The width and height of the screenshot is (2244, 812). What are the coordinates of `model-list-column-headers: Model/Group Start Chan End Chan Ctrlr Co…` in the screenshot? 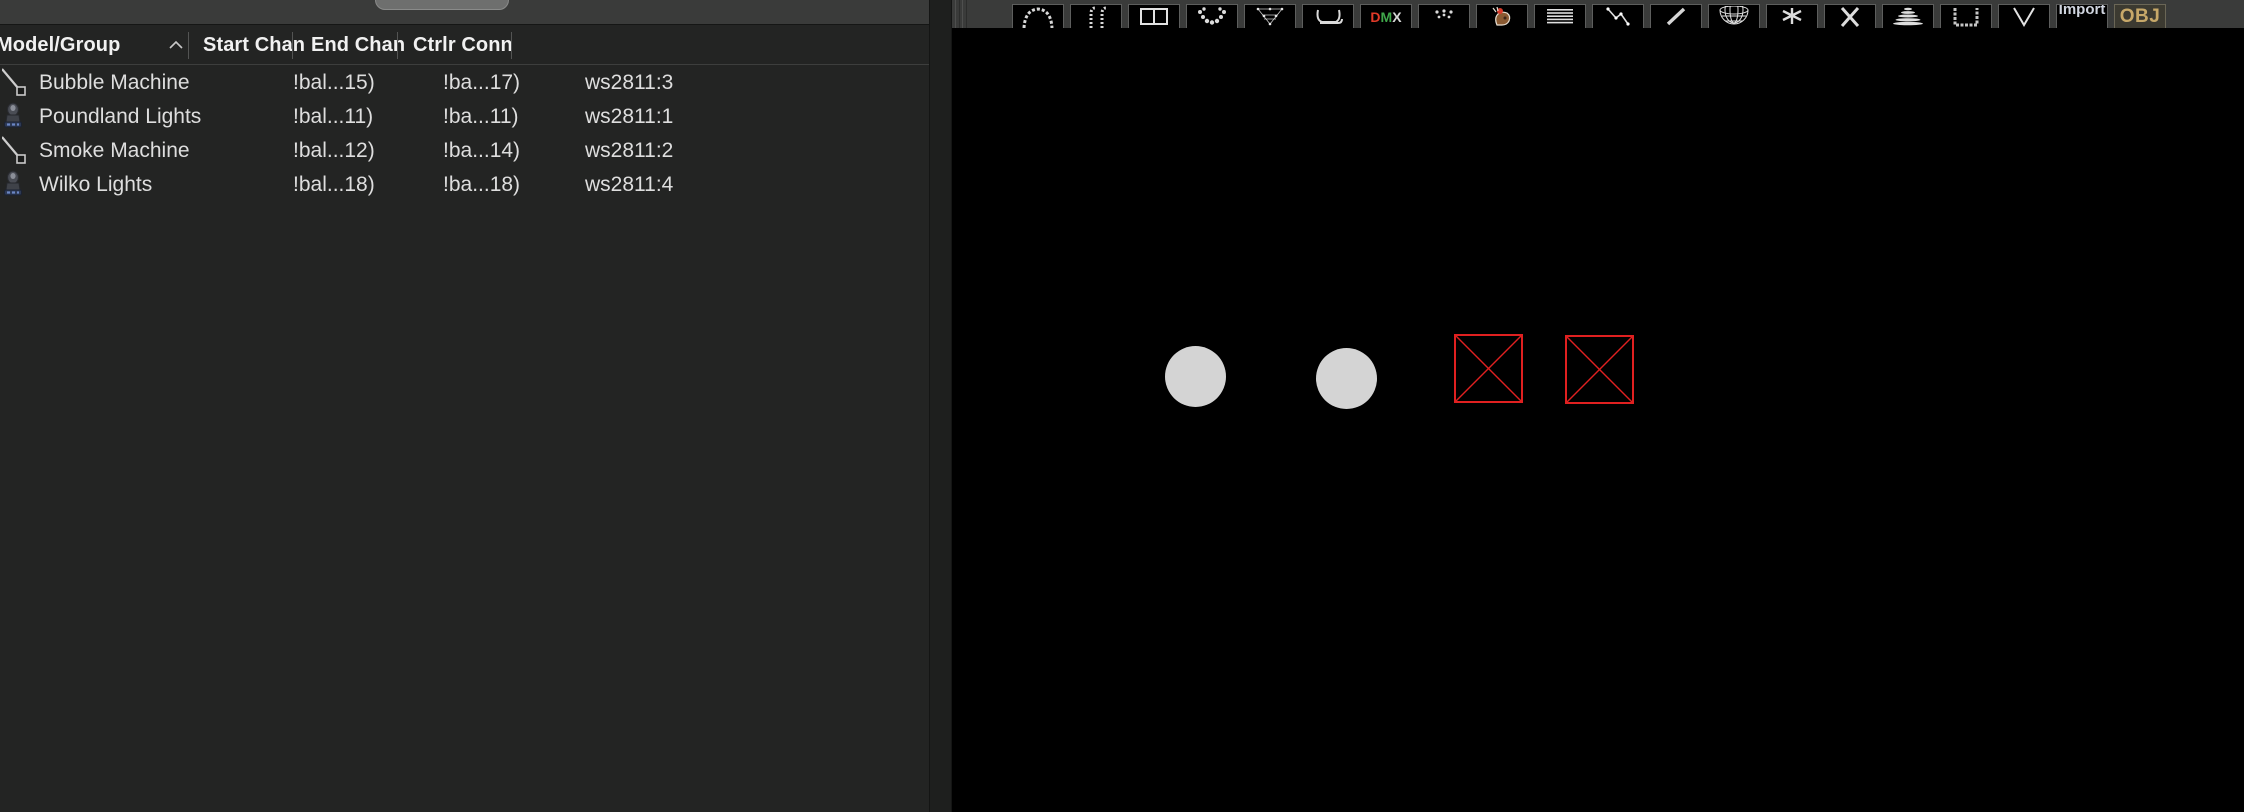 It's located at (464, 45).